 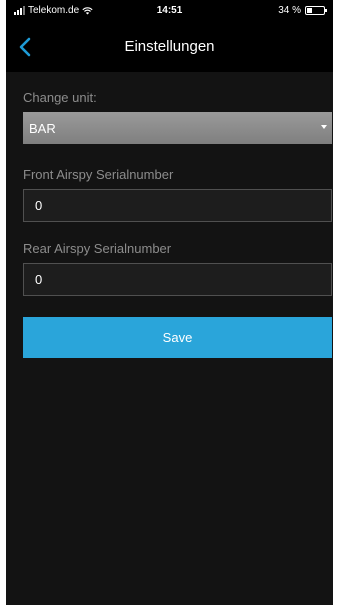 What do you see at coordinates (98, 174) in the screenshot?
I see `front-serial-label: Front Airspy Serialnumber` at bounding box center [98, 174].